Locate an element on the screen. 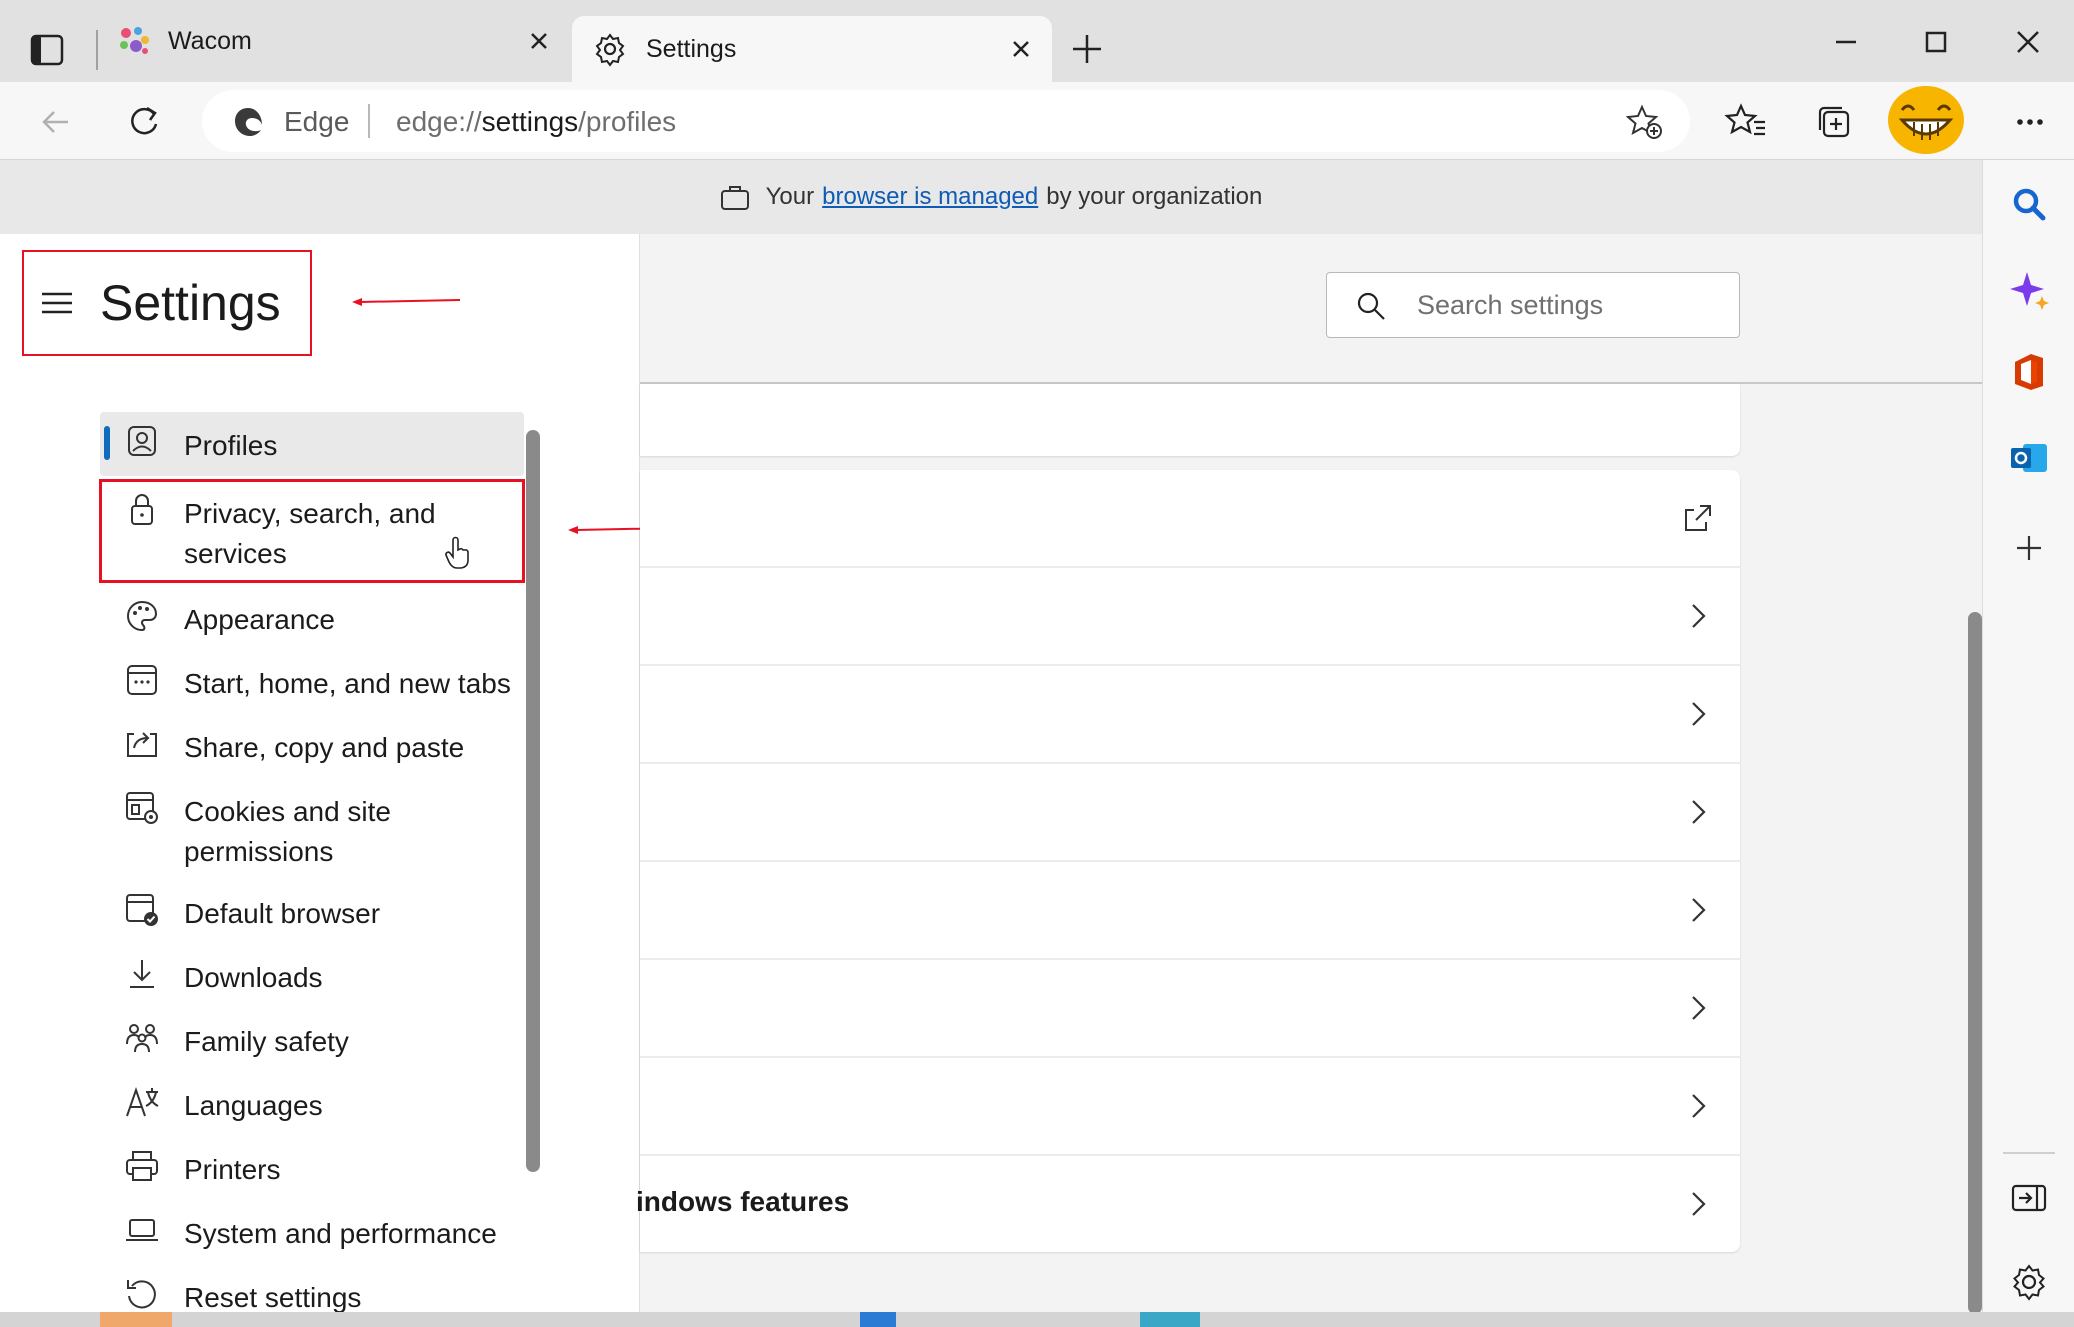  address-bar: Edge edge://settings/profiles is located at coordinates (946, 121).